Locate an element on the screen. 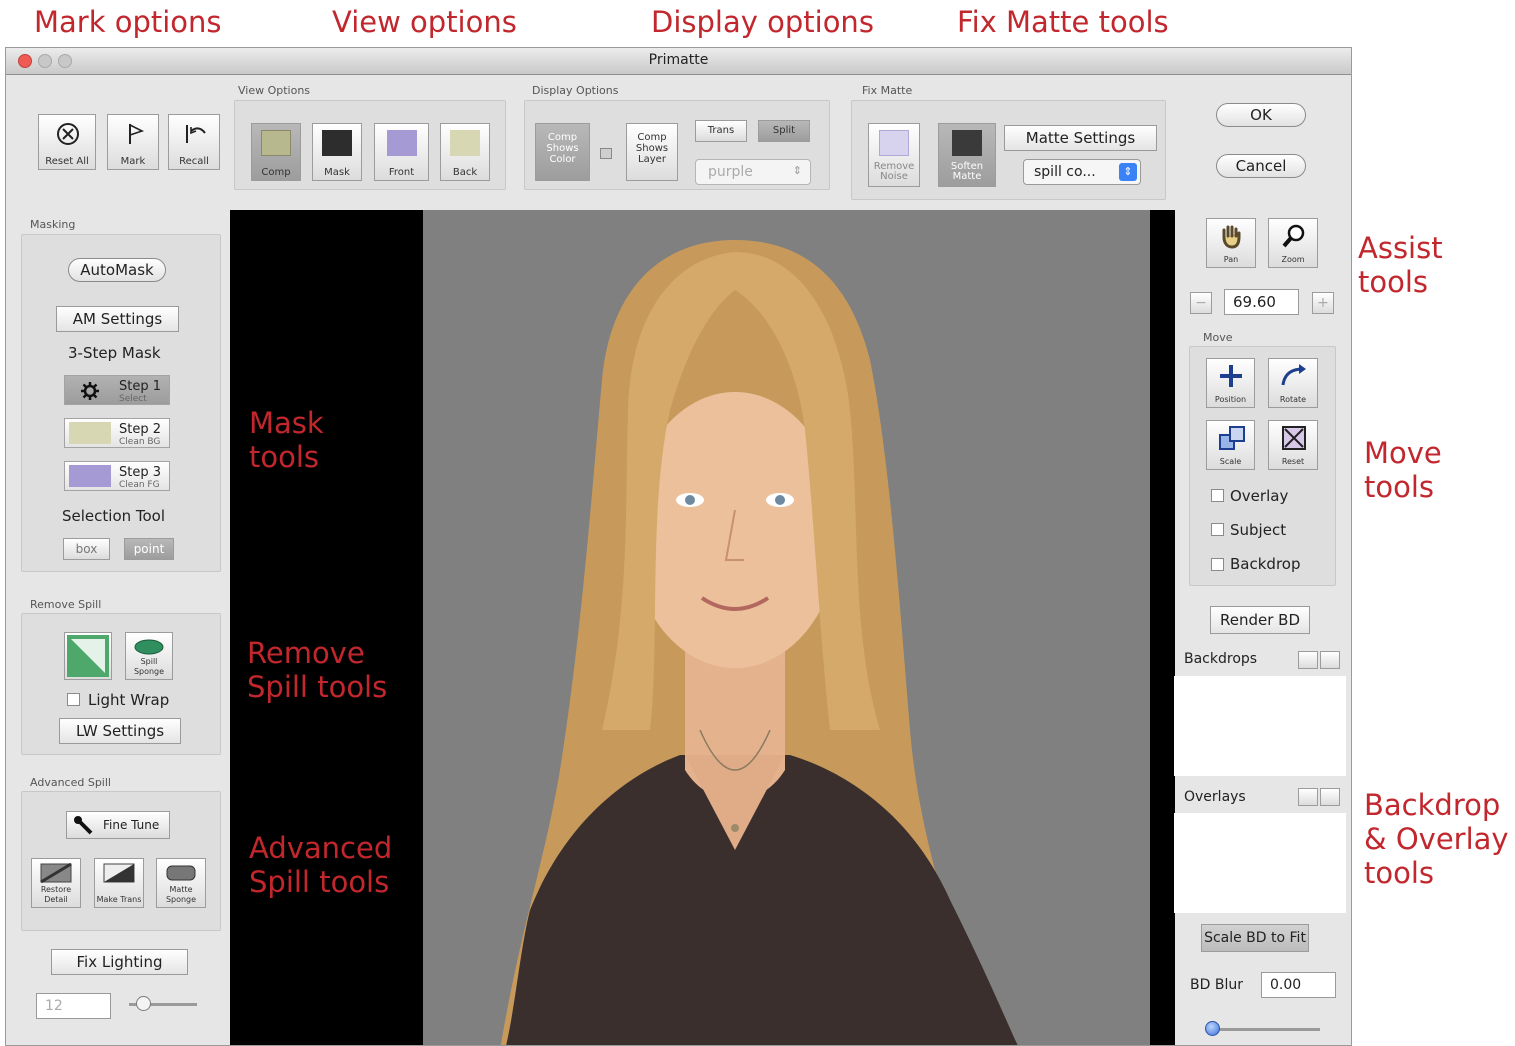  zoom-out-button: − is located at coordinates (1201, 303).